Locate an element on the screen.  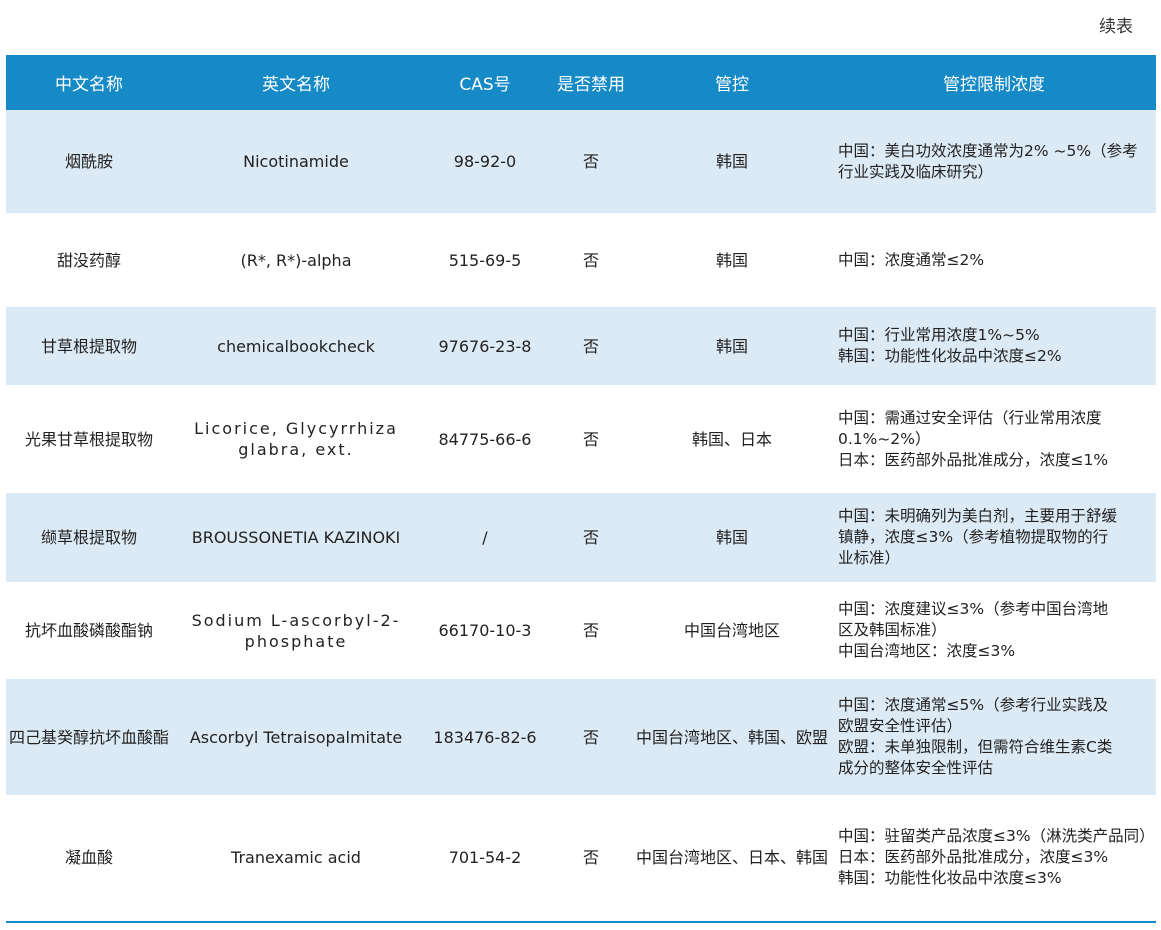
cell-en-name: Tranexamic acid is located at coordinates (296, 857).